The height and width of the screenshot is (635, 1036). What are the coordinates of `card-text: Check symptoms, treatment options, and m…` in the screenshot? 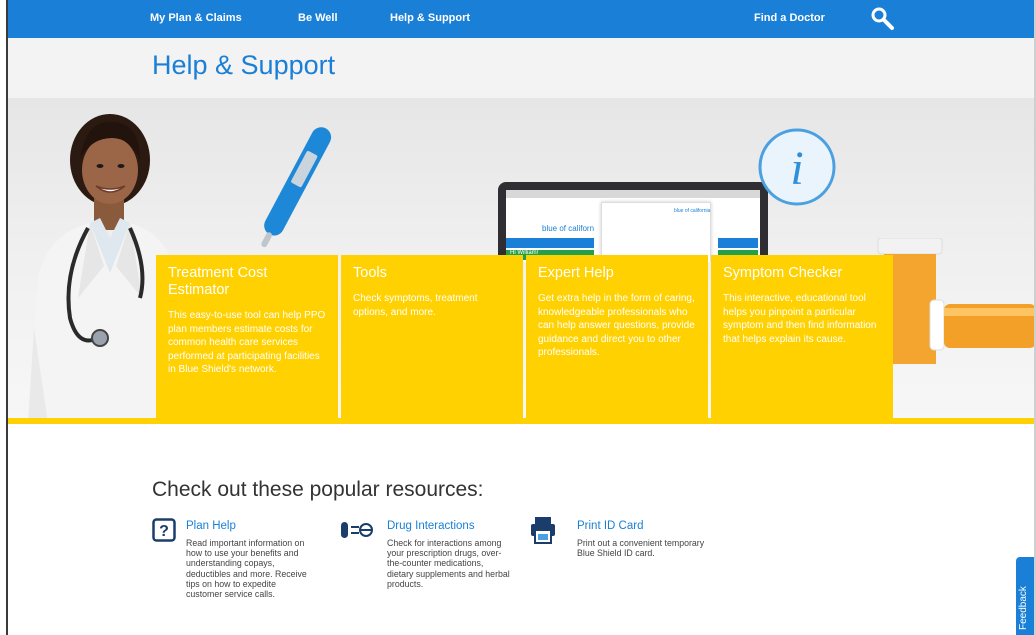 It's located at (415, 305).